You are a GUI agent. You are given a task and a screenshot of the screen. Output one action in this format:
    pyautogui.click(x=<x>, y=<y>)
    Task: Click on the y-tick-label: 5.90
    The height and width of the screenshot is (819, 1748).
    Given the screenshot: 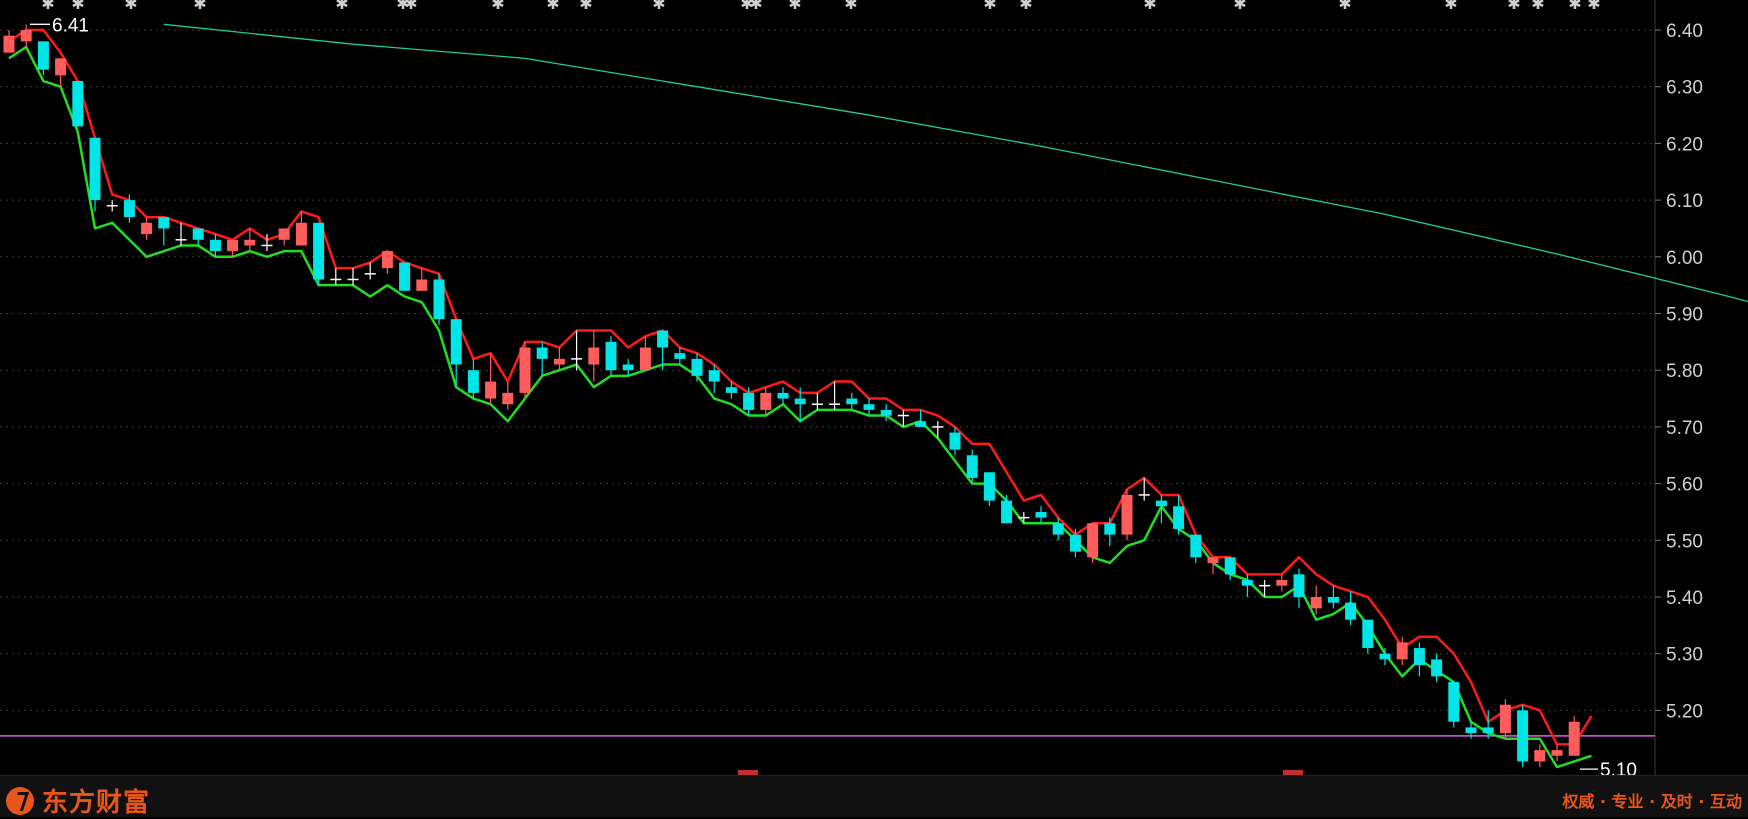 What is the action you would take?
    pyautogui.click(x=1684, y=315)
    